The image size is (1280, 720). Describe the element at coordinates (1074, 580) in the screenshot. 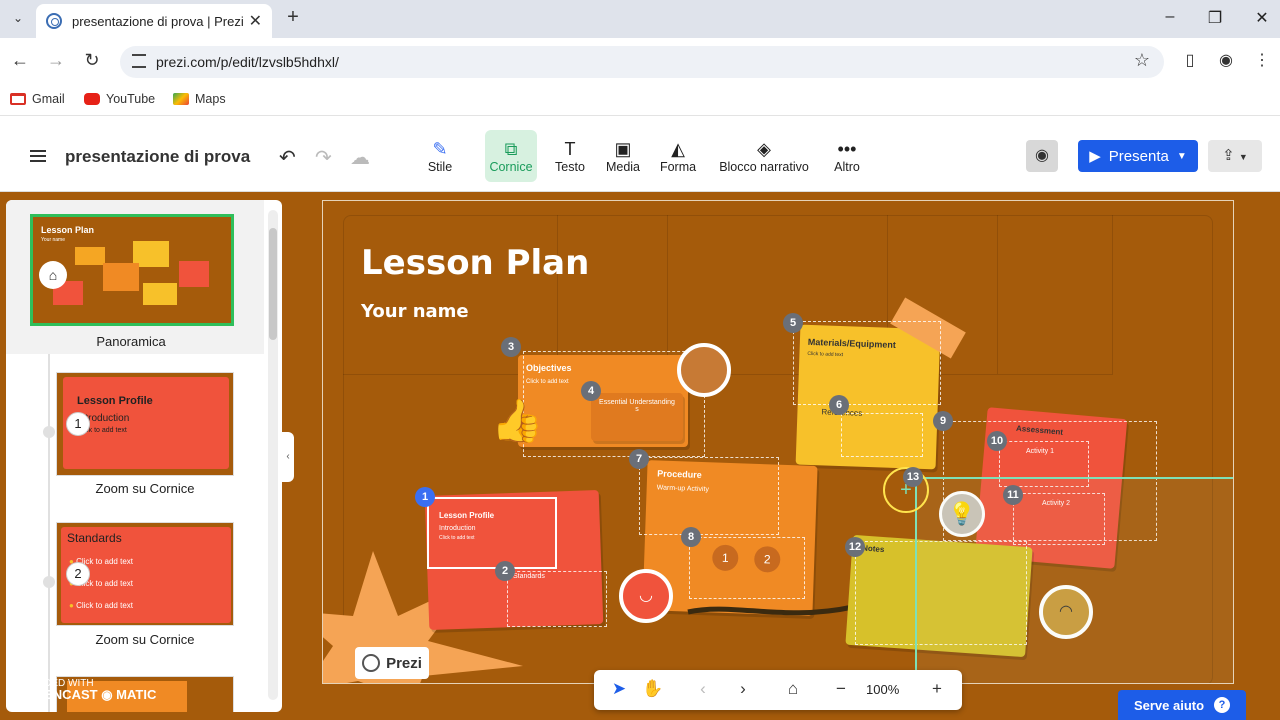

I see `new-frame-selection` at that location.